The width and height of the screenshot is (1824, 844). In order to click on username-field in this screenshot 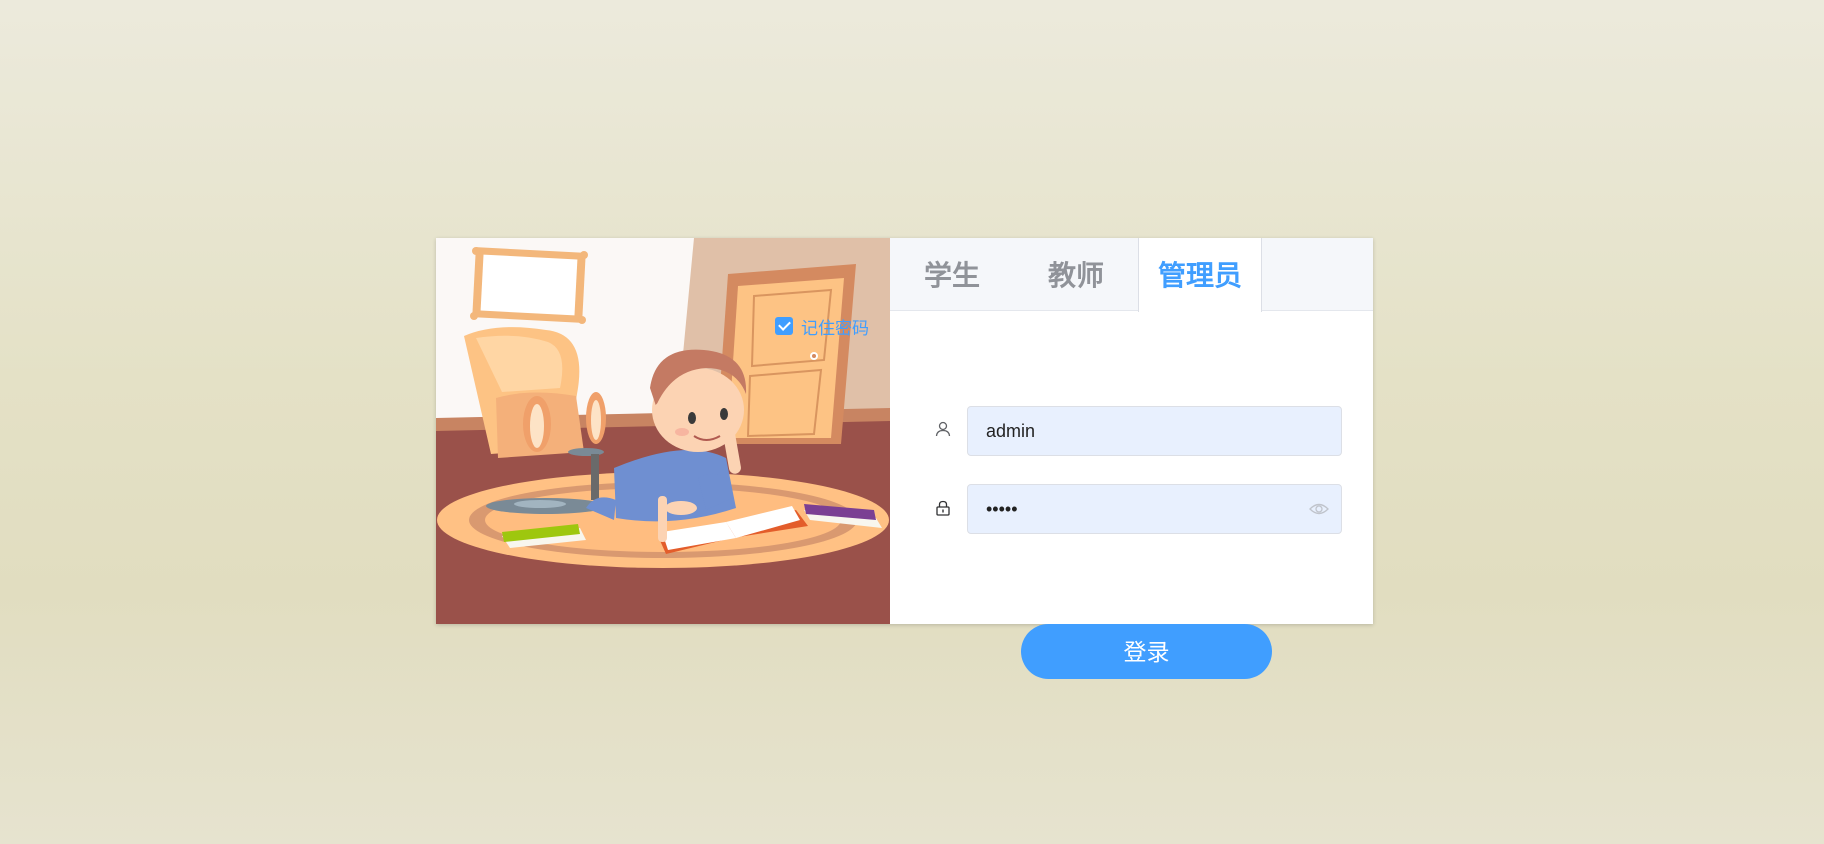, I will do `click(1154, 431)`.